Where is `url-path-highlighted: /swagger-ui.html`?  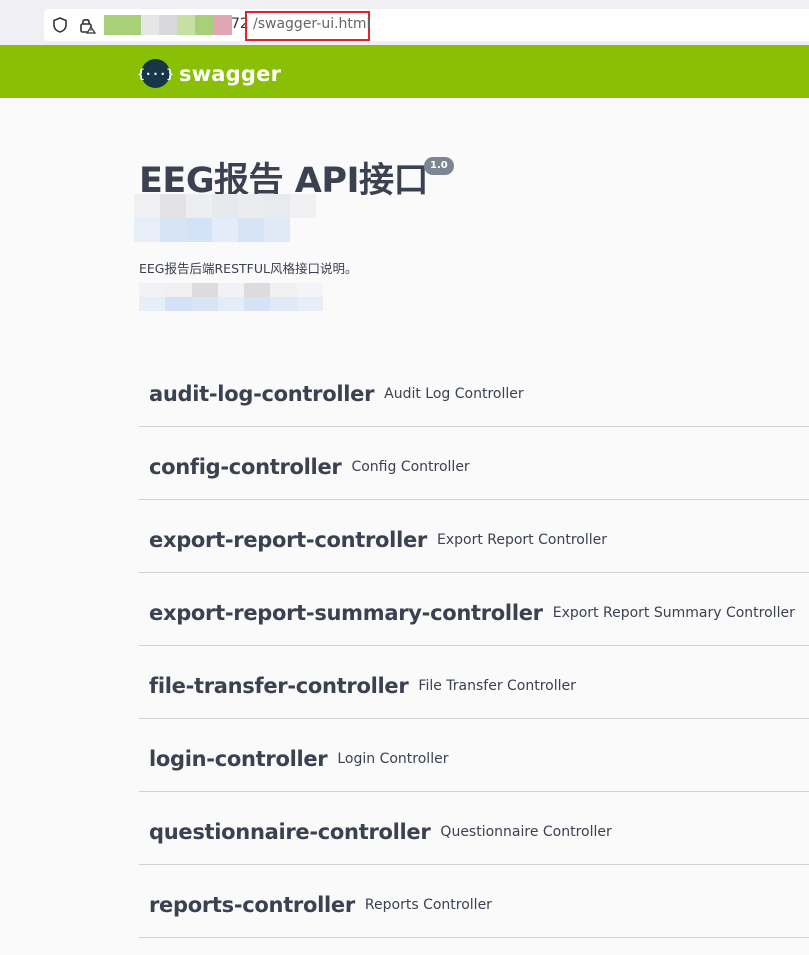
url-path-highlighted: /swagger-ui.html is located at coordinates (307, 26).